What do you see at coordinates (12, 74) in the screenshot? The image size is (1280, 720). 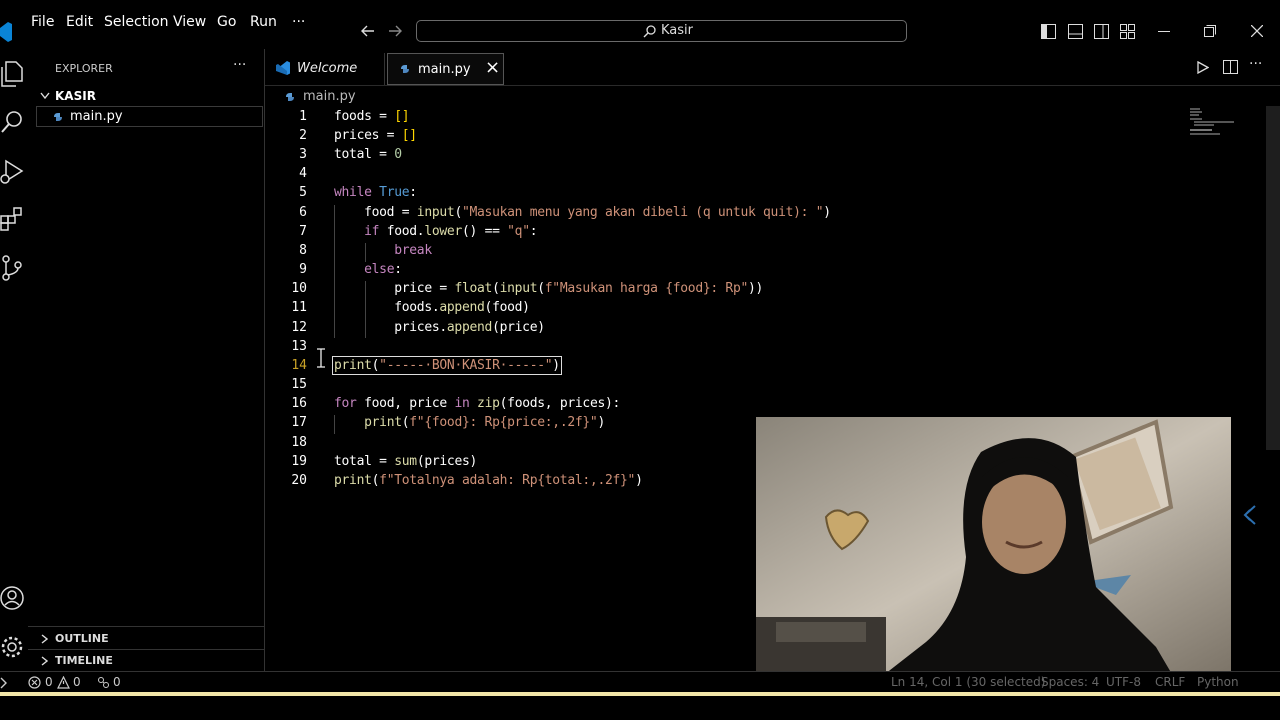 I see `explorer-icon` at bounding box center [12, 74].